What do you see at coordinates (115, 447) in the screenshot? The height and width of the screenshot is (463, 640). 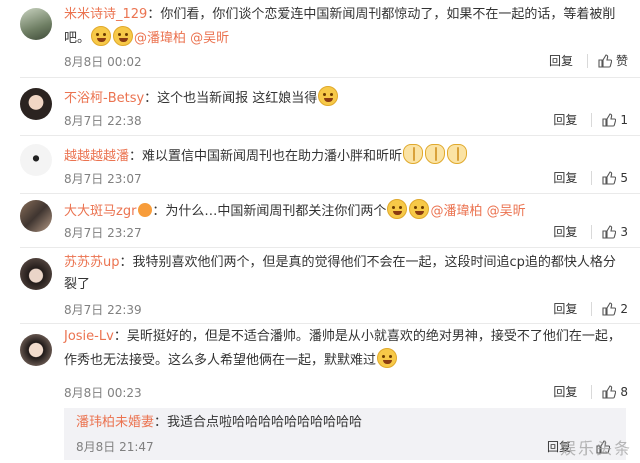 I see `timestamp: 8月8日 21:47` at bounding box center [115, 447].